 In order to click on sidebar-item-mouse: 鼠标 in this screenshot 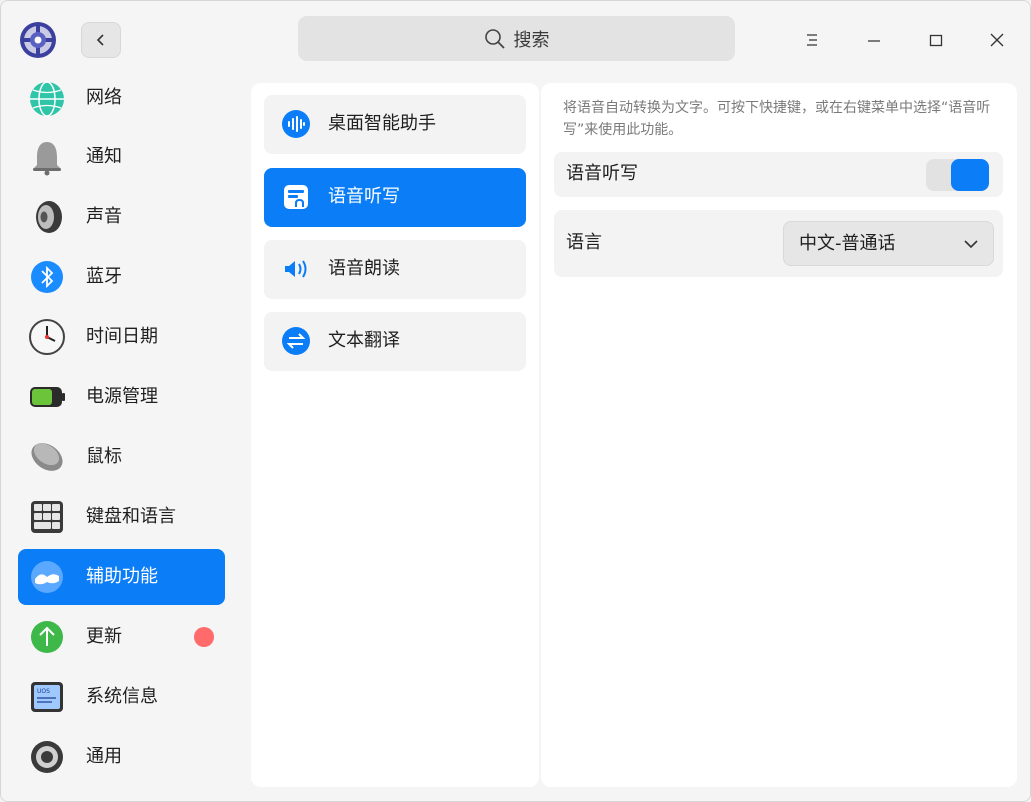, I will do `click(121, 457)`.